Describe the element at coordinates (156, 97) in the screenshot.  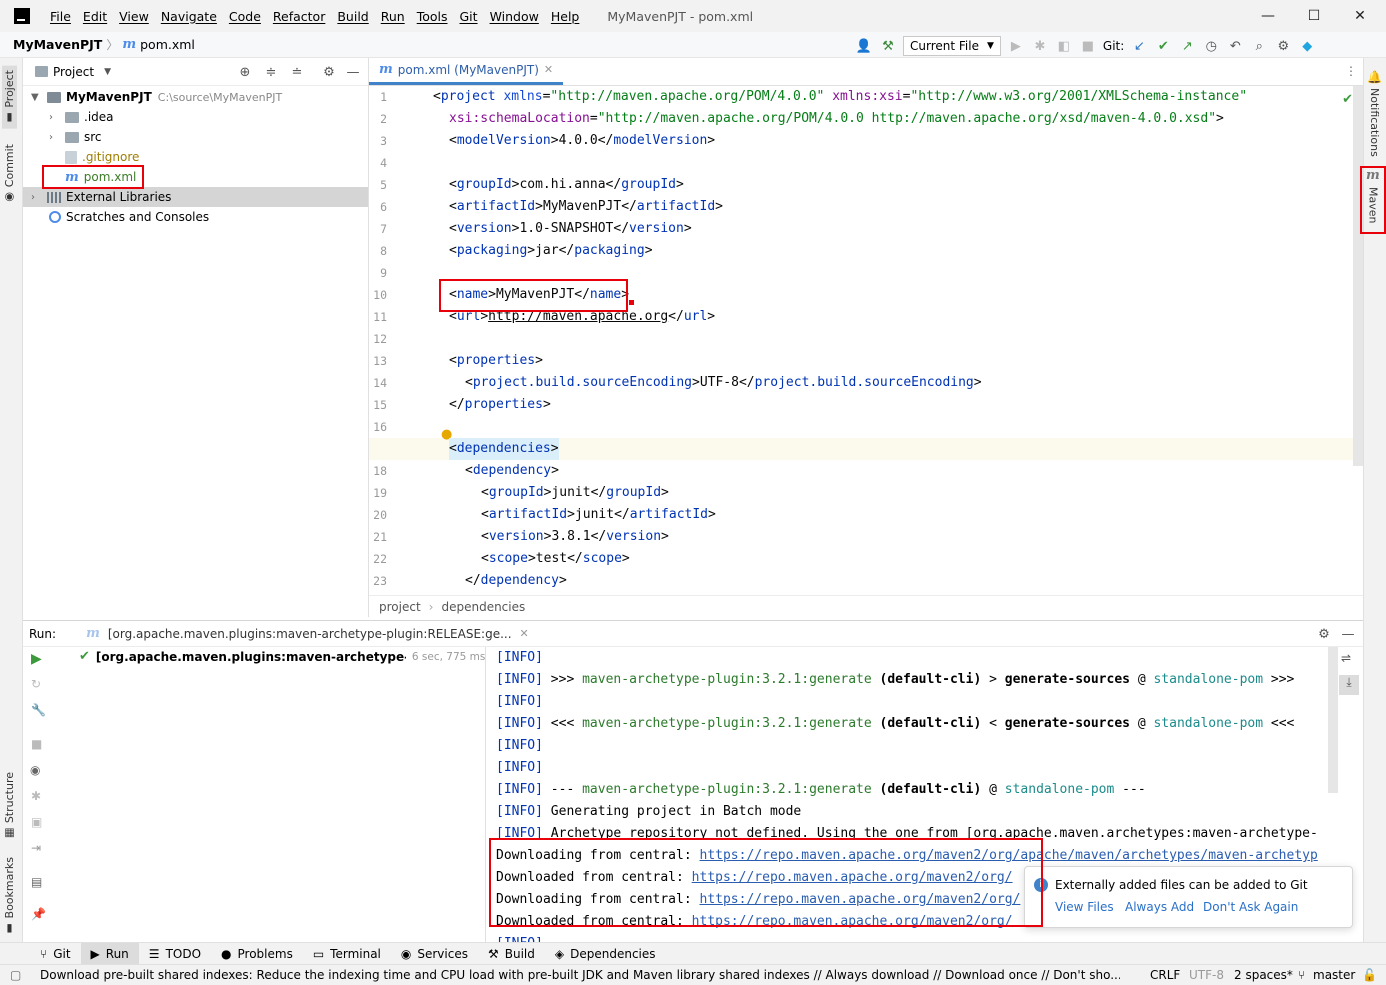
I see `tree-root: ▼ MyMavenPJT C:\source\MyMavenPJT` at that location.